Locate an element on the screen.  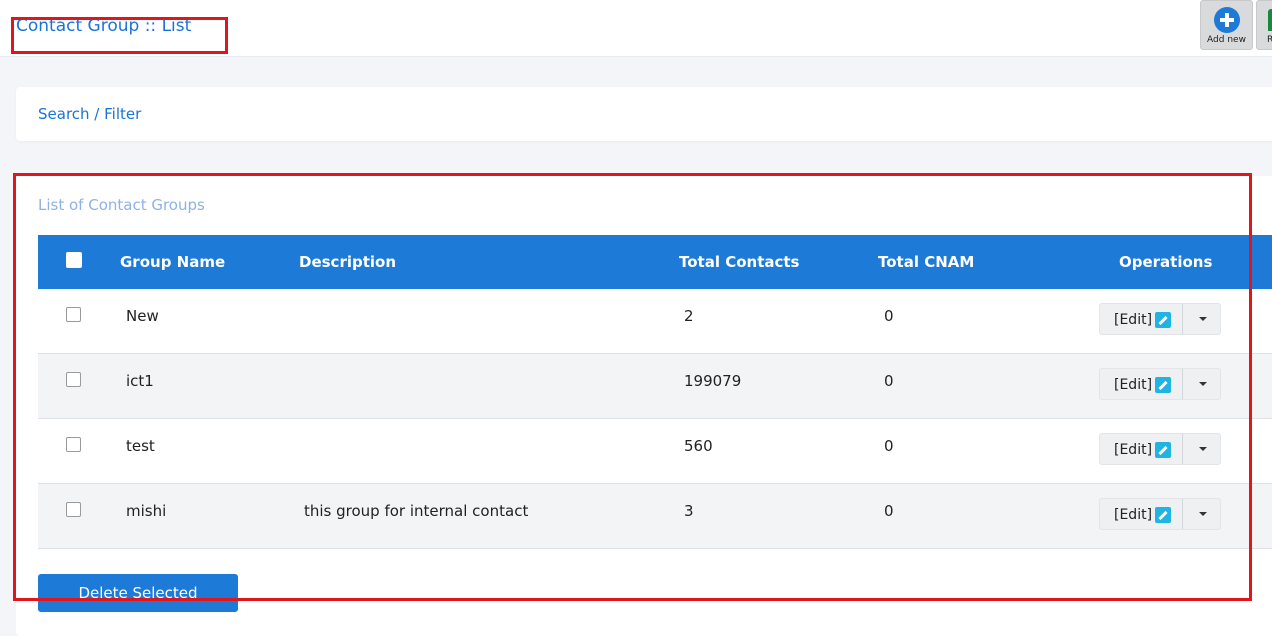
add-new-label: Add new is located at coordinates (1226, 40).